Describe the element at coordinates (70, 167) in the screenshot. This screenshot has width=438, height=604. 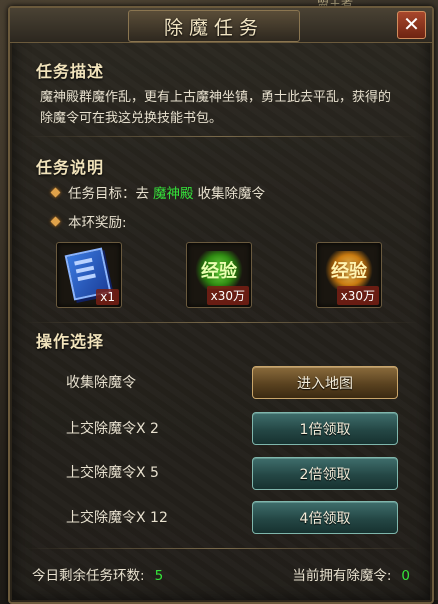
I see `instructions-heading: 任务说明` at that location.